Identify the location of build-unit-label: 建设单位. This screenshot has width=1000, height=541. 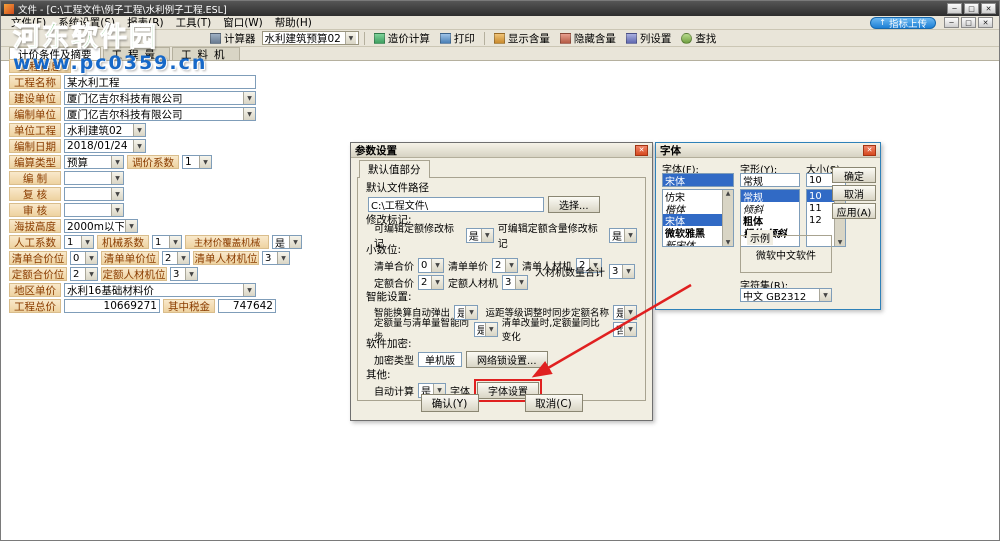
(35, 98).